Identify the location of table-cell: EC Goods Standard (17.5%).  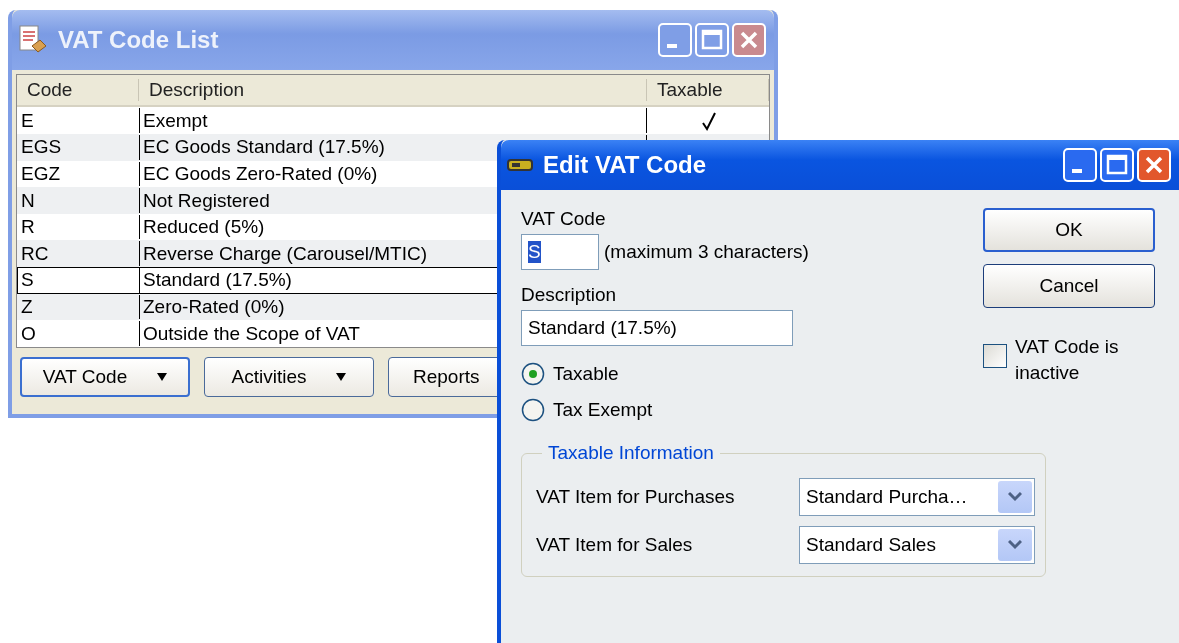
(264, 147).